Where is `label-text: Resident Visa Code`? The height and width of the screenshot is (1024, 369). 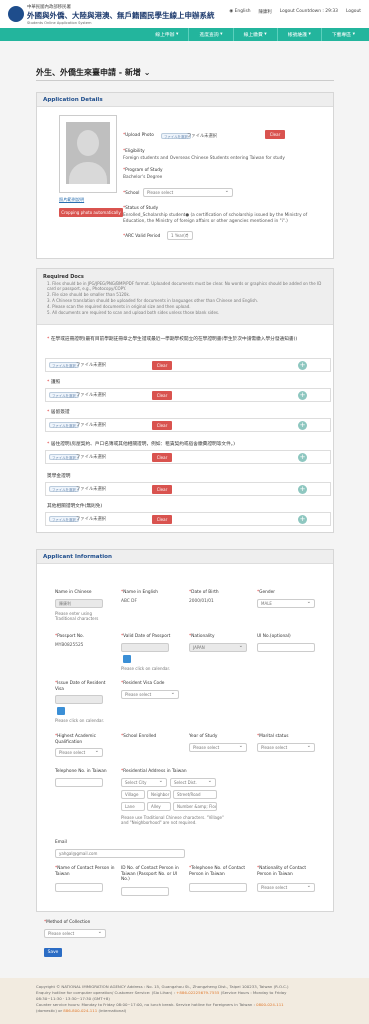
label-text: Resident Visa Code is located at coordinates (144, 683).